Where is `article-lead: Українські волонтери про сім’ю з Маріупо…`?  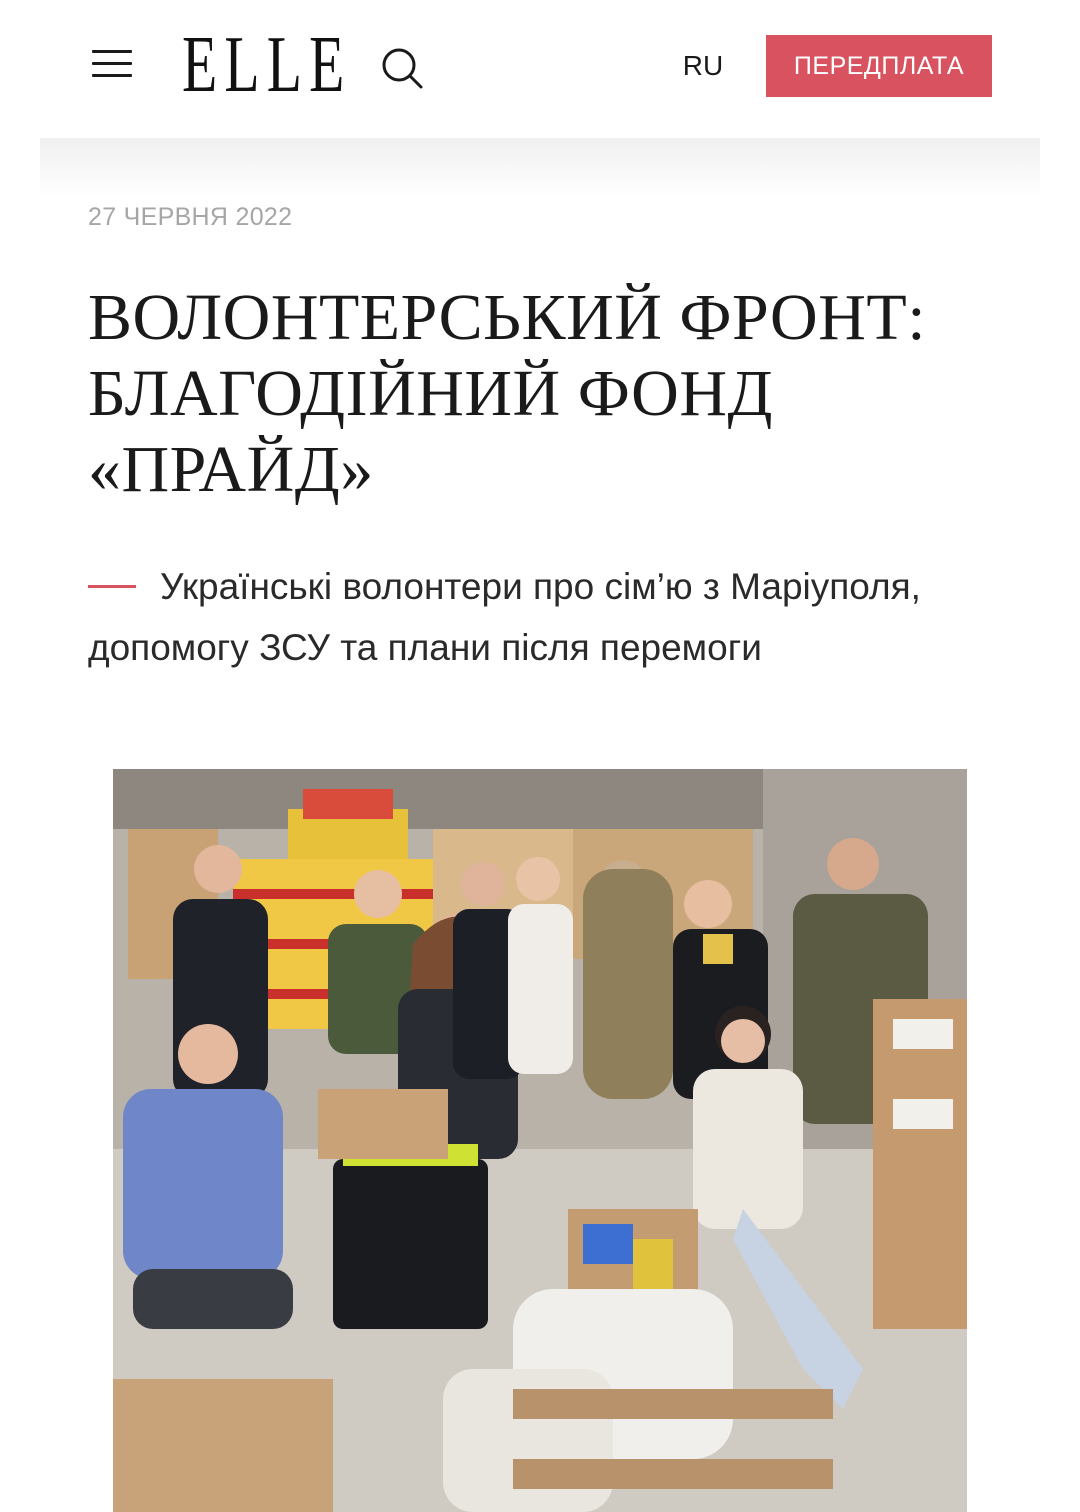 article-lead: Українські волонтери про сім’ю з Маріупо… is located at coordinates (528, 617).